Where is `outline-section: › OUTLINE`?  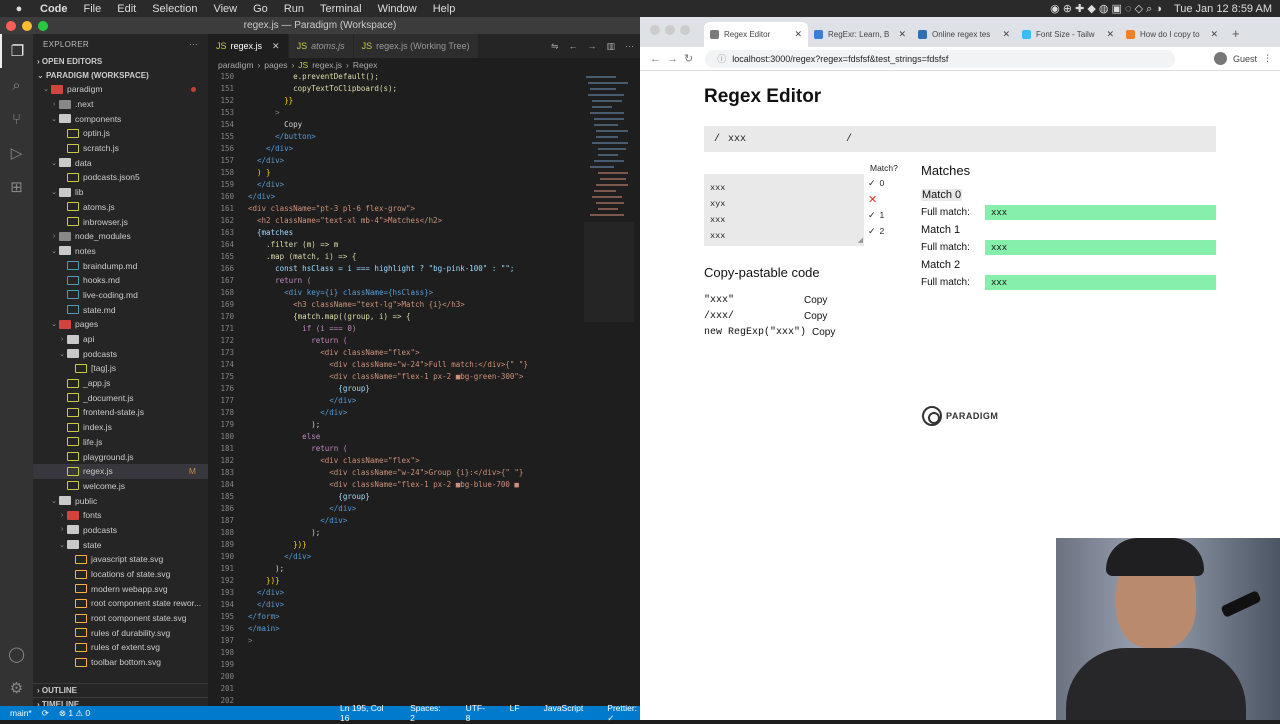
outline-section: › OUTLINE is located at coordinates (120, 690).